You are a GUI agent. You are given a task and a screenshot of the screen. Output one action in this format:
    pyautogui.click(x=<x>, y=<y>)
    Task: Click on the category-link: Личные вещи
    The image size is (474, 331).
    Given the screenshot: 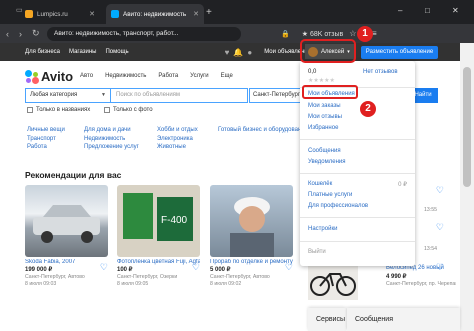 What is the action you would take?
    pyautogui.click(x=46, y=130)
    